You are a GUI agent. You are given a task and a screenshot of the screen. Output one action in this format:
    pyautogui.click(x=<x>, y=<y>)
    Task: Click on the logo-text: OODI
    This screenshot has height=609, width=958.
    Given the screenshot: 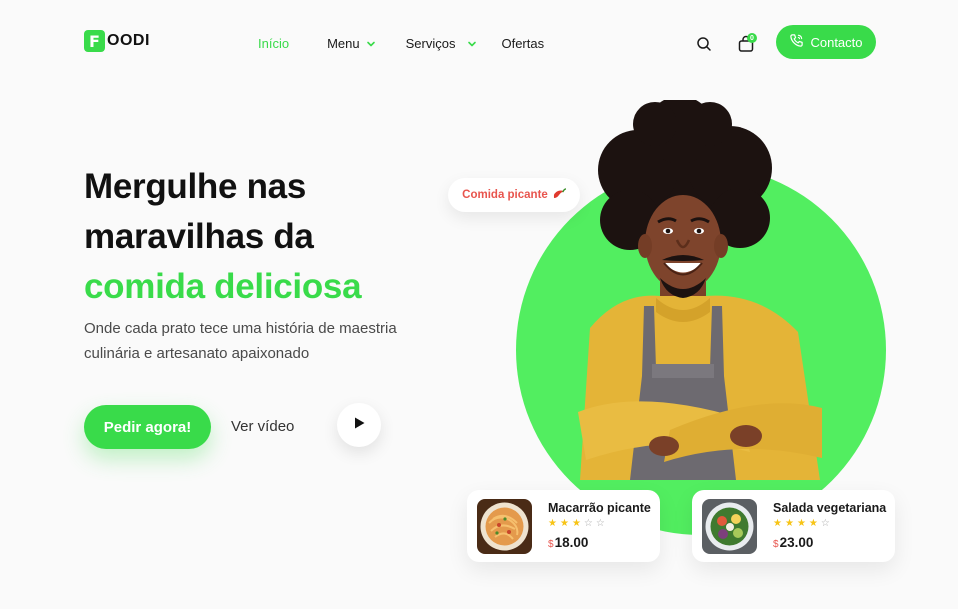 What is the action you would take?
    pyautogui.click(x=128, y=40)
    